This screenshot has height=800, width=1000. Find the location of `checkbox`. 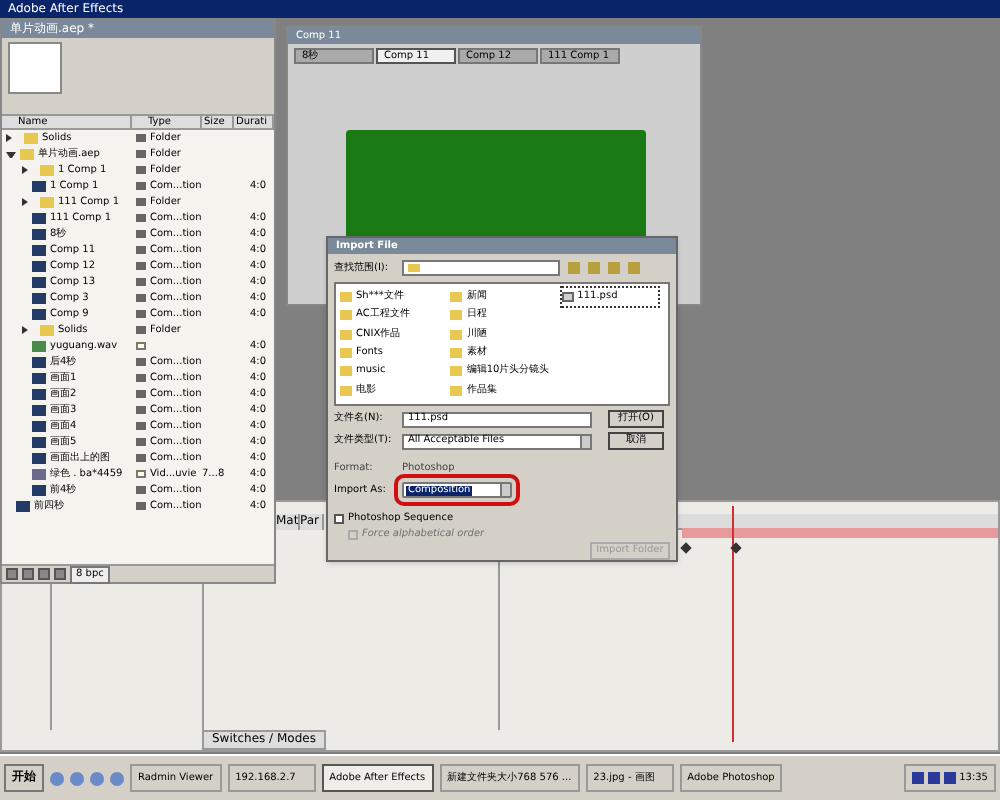

checkbox is located at coordinates (339, 519).